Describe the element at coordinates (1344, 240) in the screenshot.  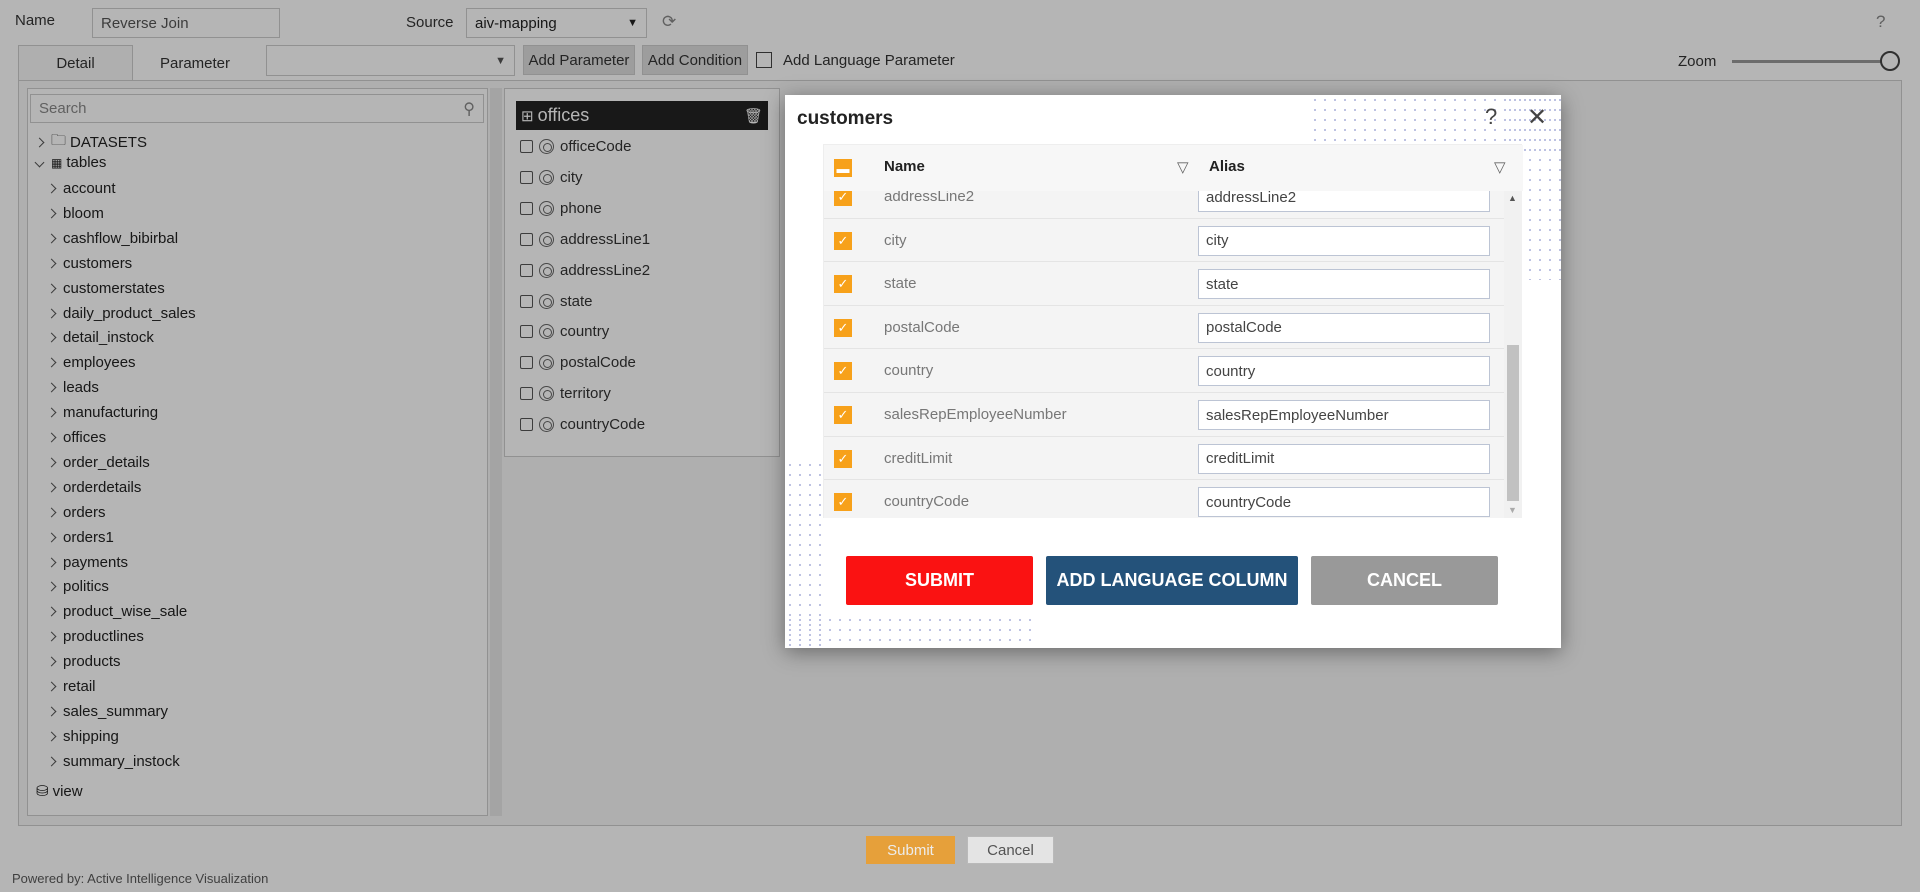
I see `alias-input: city` at that location.